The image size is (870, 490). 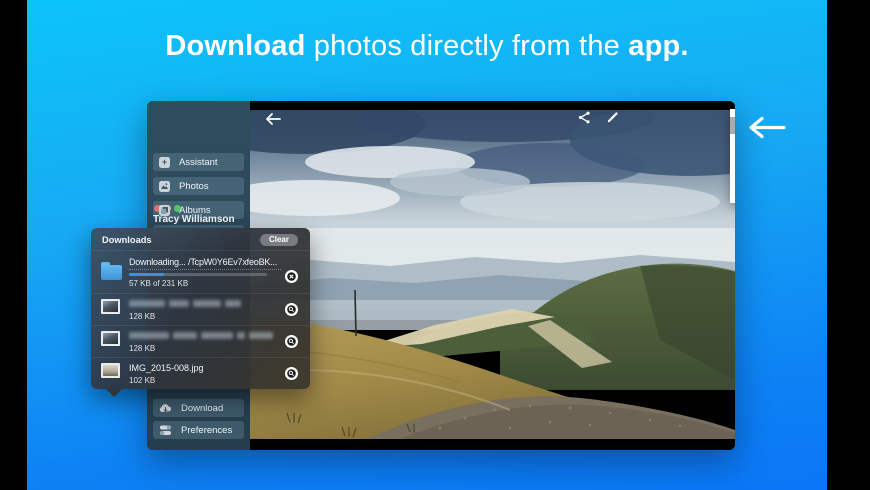 I want to click on download-filename: IMG_2015-008.jpg, so click(x=166, y=368).